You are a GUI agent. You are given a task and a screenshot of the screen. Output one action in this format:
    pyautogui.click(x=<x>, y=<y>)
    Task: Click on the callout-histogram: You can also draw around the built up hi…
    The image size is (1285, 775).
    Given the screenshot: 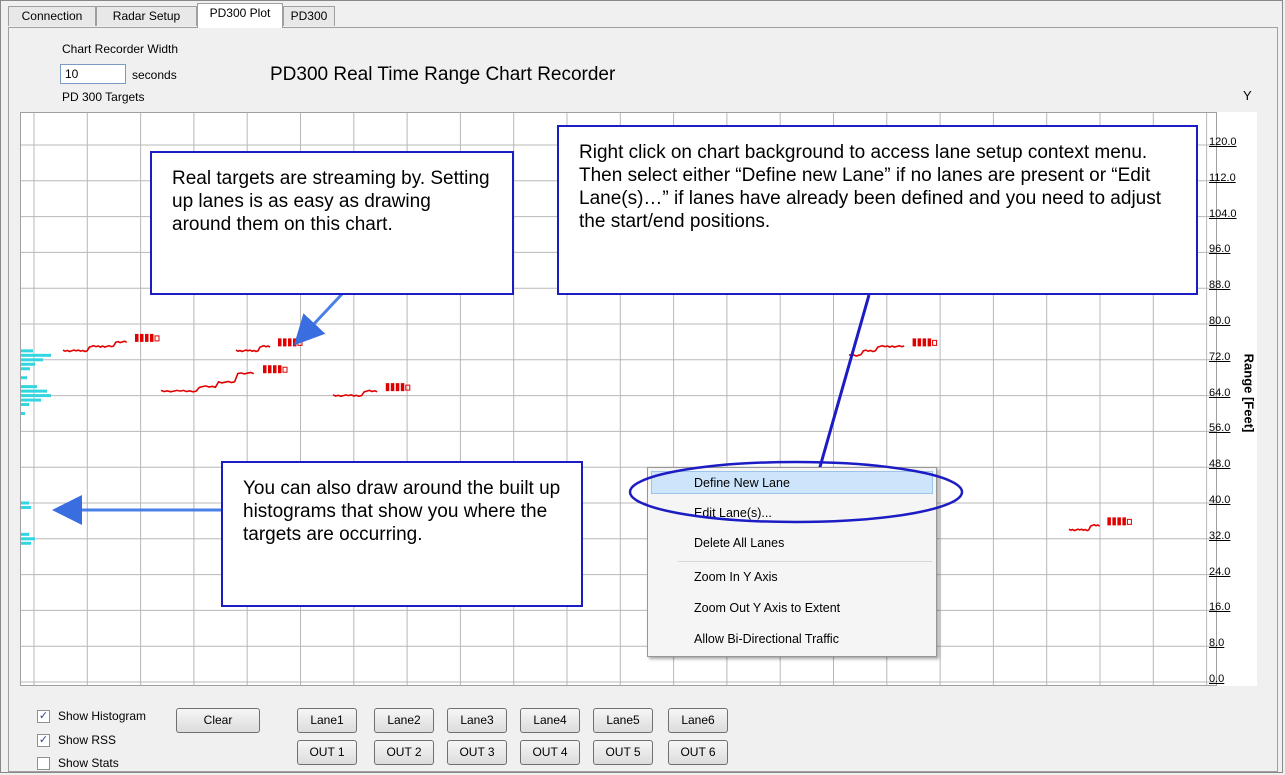 What is the action you would take?
    pyautogui.click(x=402, y=534)
    